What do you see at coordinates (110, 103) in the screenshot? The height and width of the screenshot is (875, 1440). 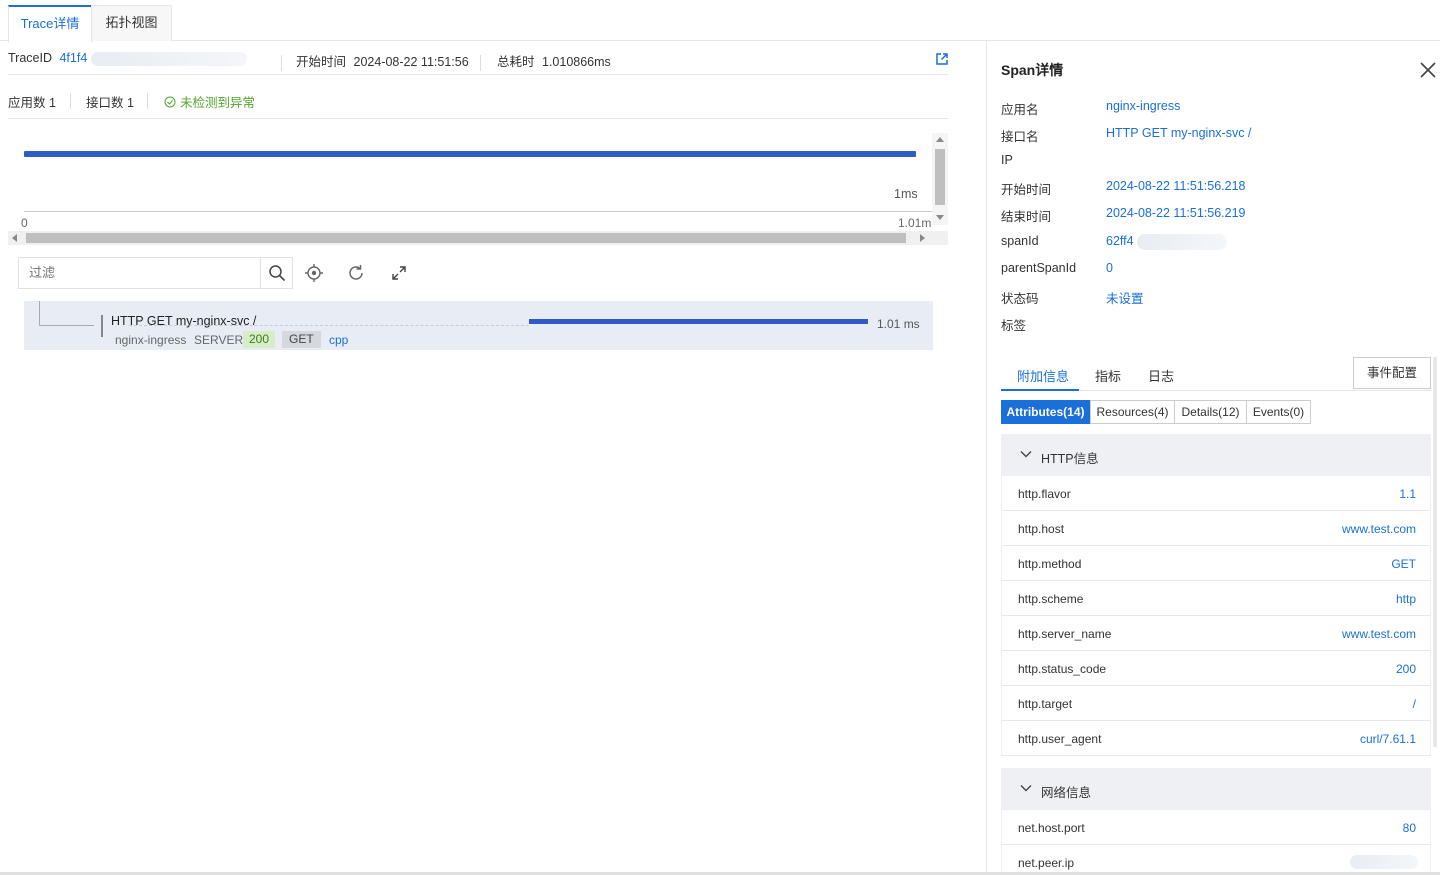 I see `api-count: 接口数 1` at bounding box center [110, 103].